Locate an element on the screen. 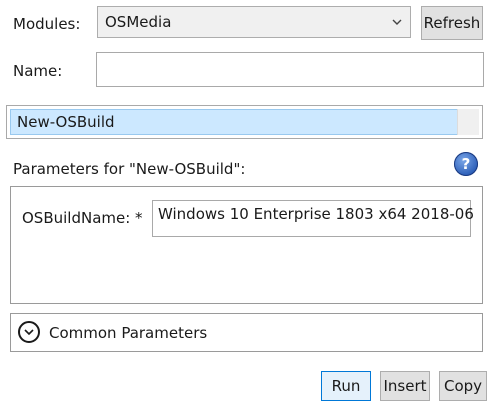 Image resolution: width=494 pixels, height=406 pixels. expand-chevron-icon is located at coordinates (29, 332).